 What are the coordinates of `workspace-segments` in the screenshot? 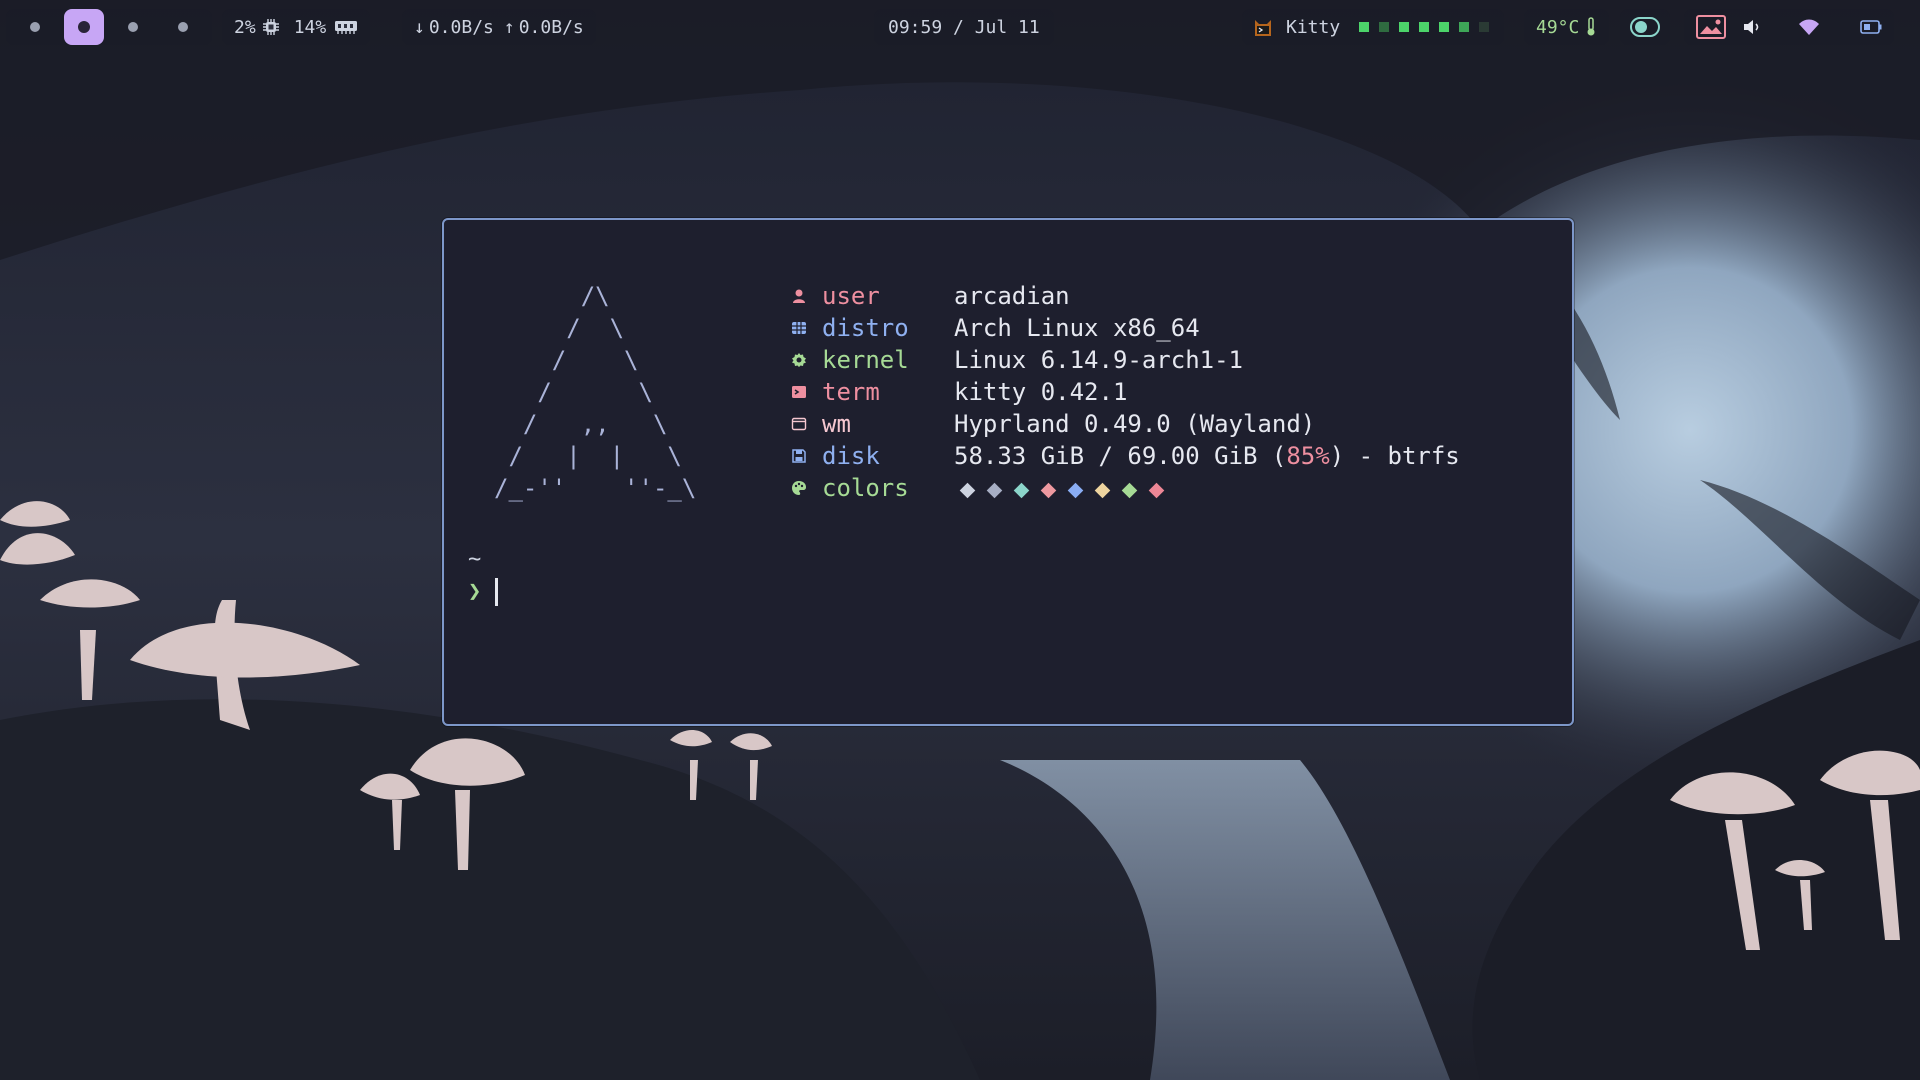 It's located at (1424, 27).